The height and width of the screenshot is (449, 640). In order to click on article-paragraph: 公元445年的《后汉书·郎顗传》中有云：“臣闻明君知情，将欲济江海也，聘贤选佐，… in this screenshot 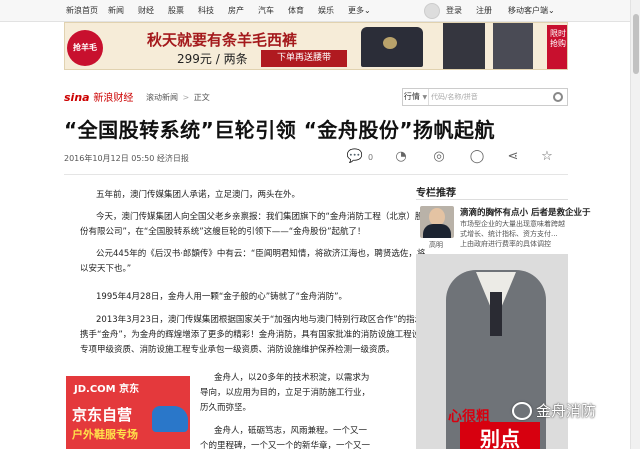, I will do `click(261, 254)`.